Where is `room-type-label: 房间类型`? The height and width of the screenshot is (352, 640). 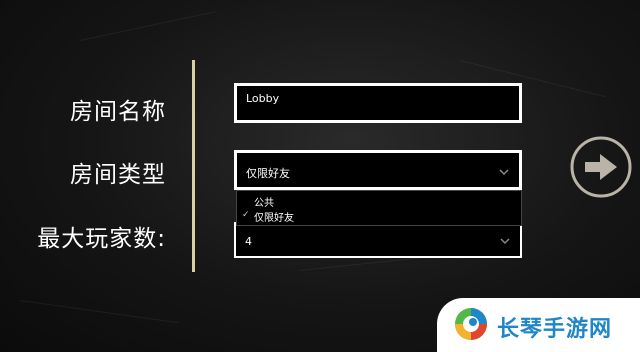 room-type-label: 房间类型 is located at coordinates (118, 175).